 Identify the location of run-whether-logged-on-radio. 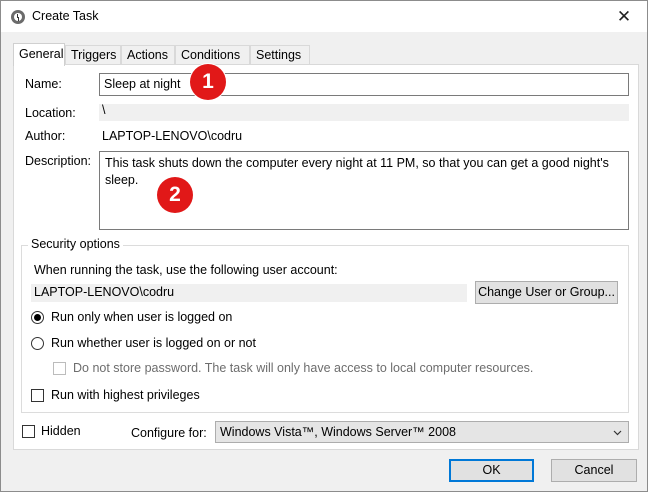
(37, 343).